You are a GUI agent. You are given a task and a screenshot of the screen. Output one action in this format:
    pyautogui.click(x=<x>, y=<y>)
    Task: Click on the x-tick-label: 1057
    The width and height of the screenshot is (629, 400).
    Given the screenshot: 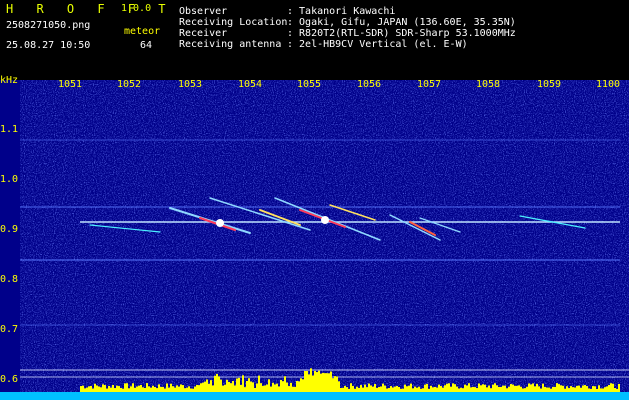 What is the action you would take?
    pyautogui.click(x=429, y=84)
    